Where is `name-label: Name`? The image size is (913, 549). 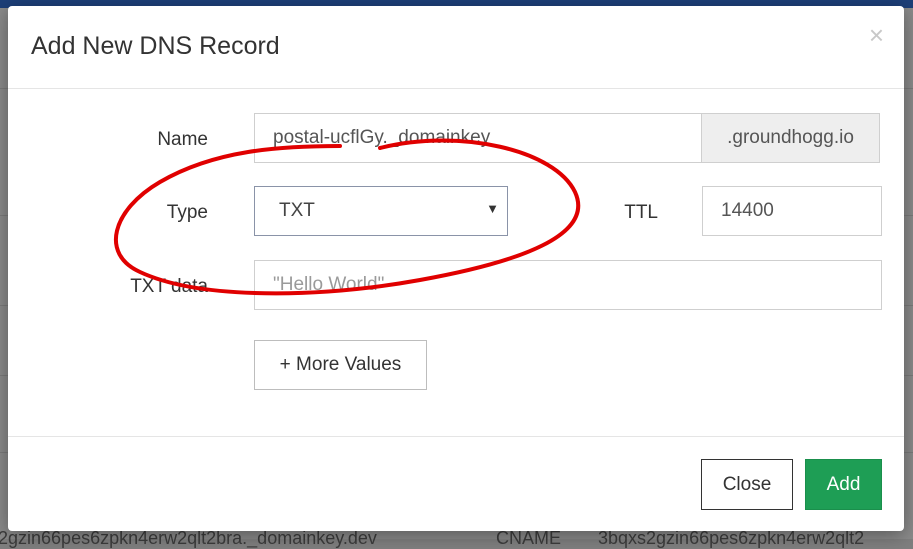 name-label: Name is located at coordinates (182, 139).